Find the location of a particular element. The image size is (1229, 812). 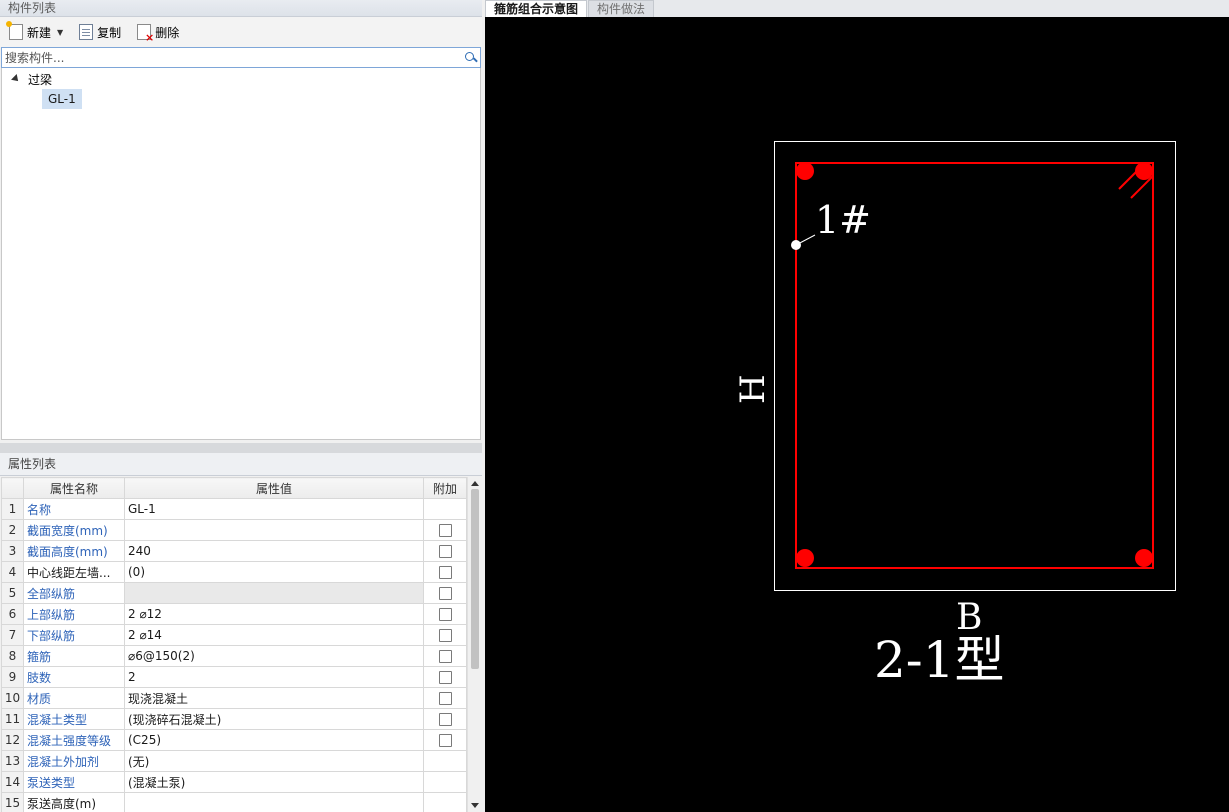

header-num is located at coordinates (12, 488).